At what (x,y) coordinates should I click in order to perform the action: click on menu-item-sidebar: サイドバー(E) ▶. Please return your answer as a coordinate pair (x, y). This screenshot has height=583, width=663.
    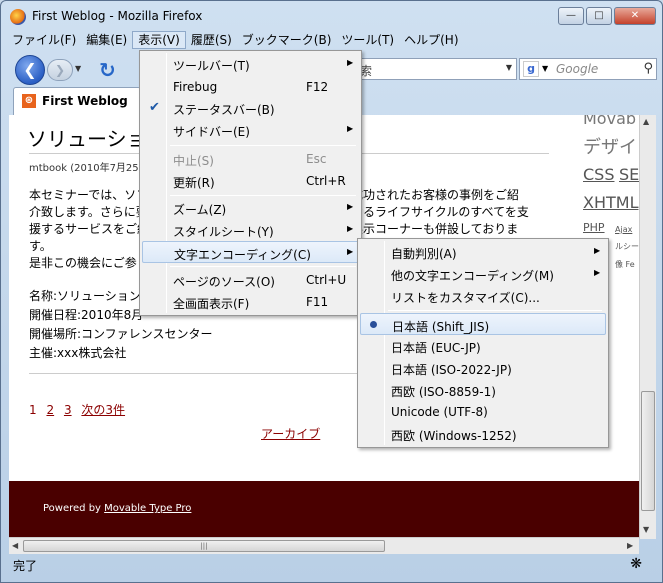
    Looking at the image, I should click on (250, 130).